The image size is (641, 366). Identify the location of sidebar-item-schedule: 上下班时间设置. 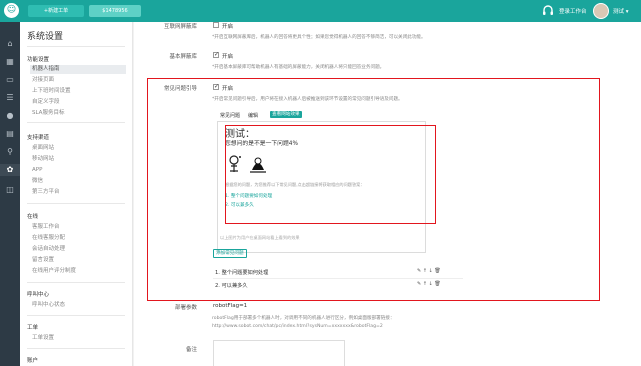
(78, 91).